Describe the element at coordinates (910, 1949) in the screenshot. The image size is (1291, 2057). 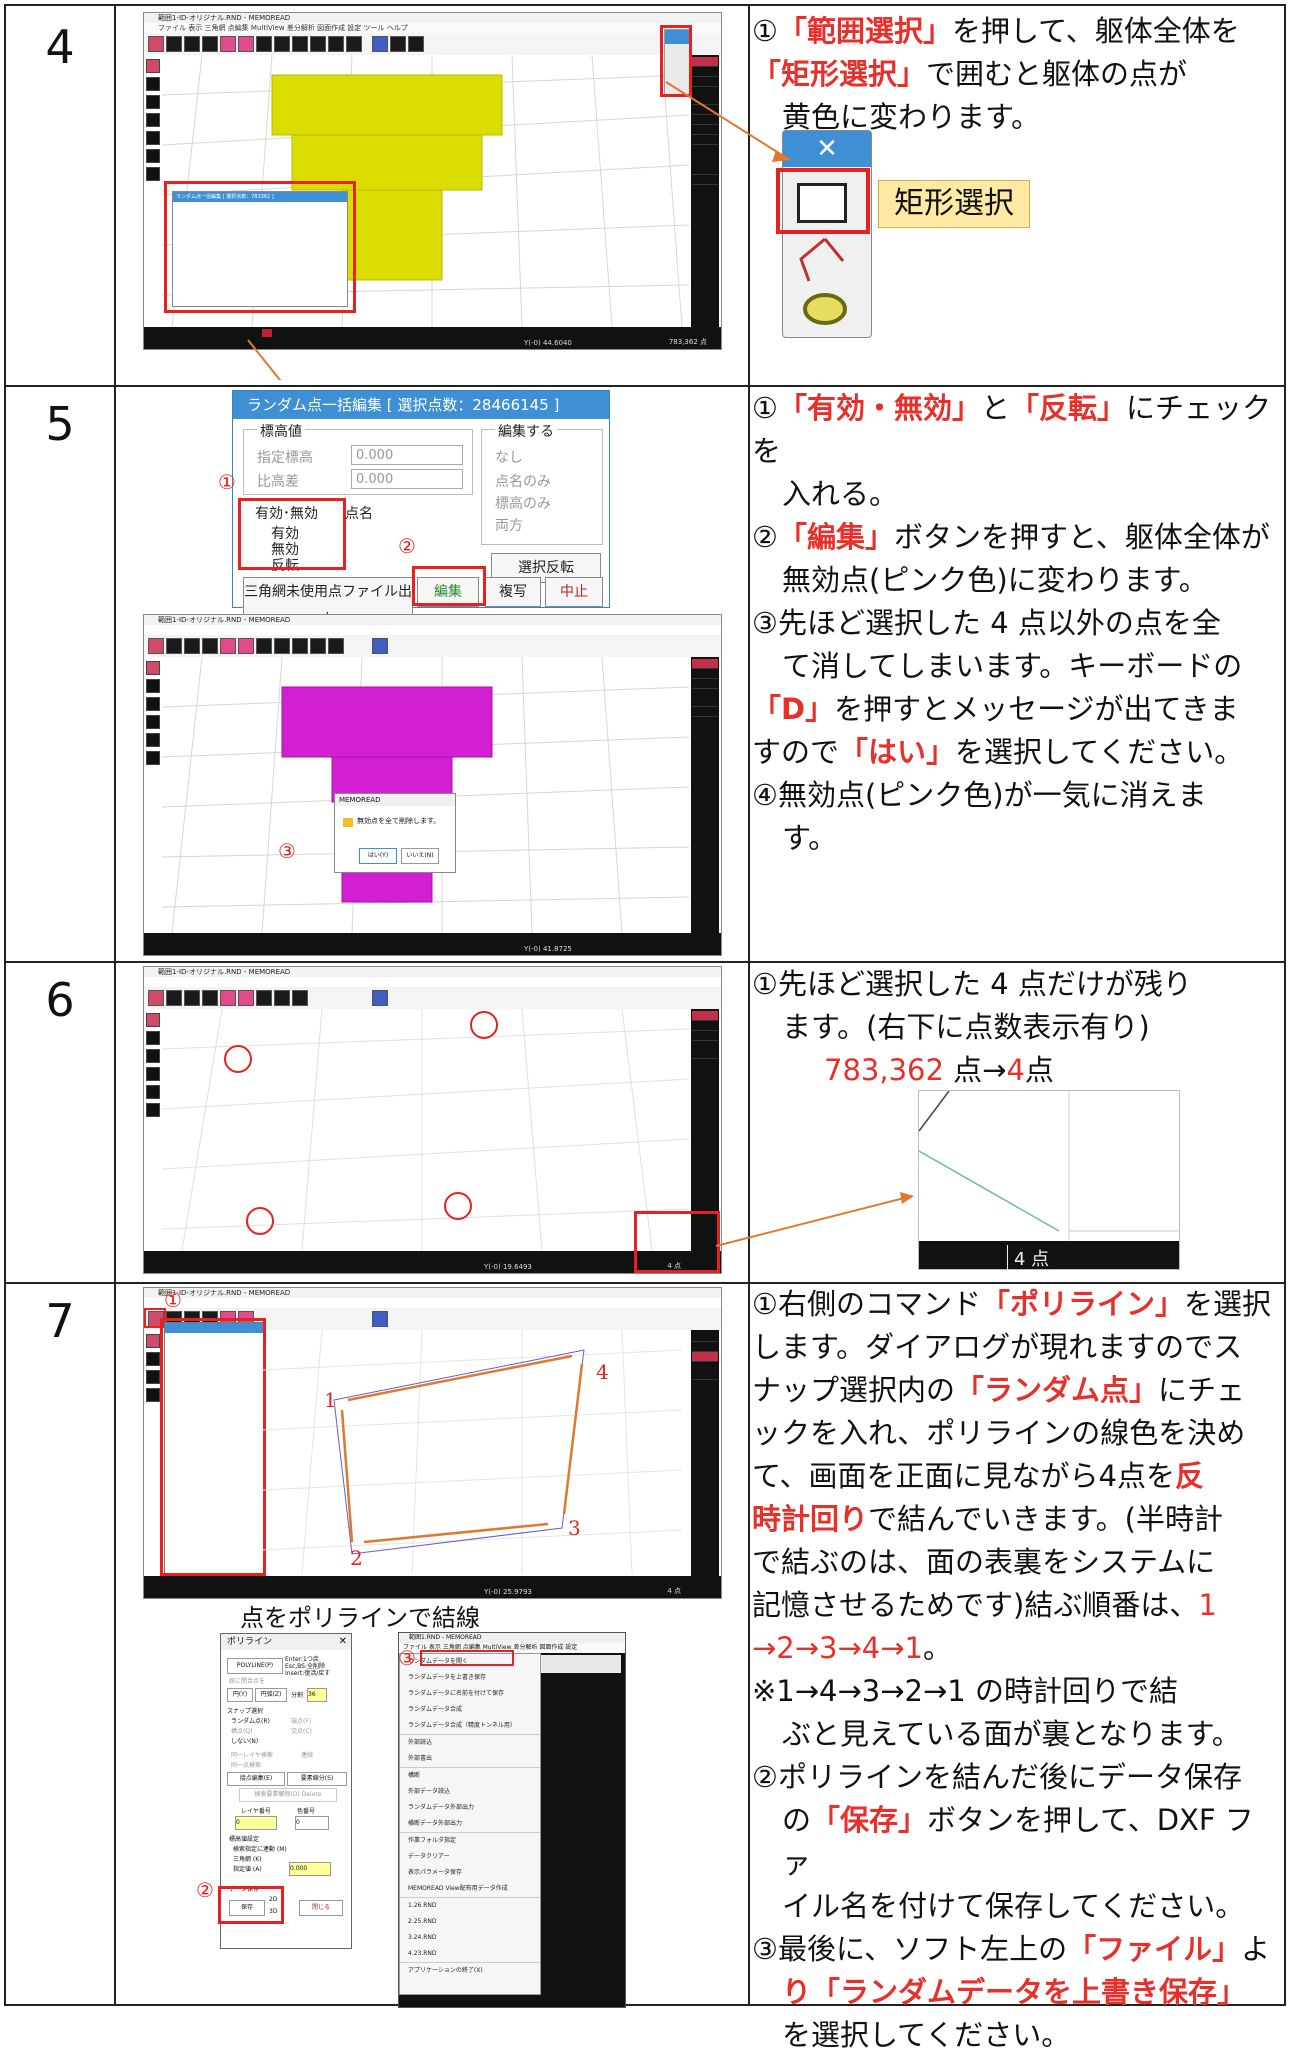
I see `text: ③最後に、ソフト左上の` at that location.